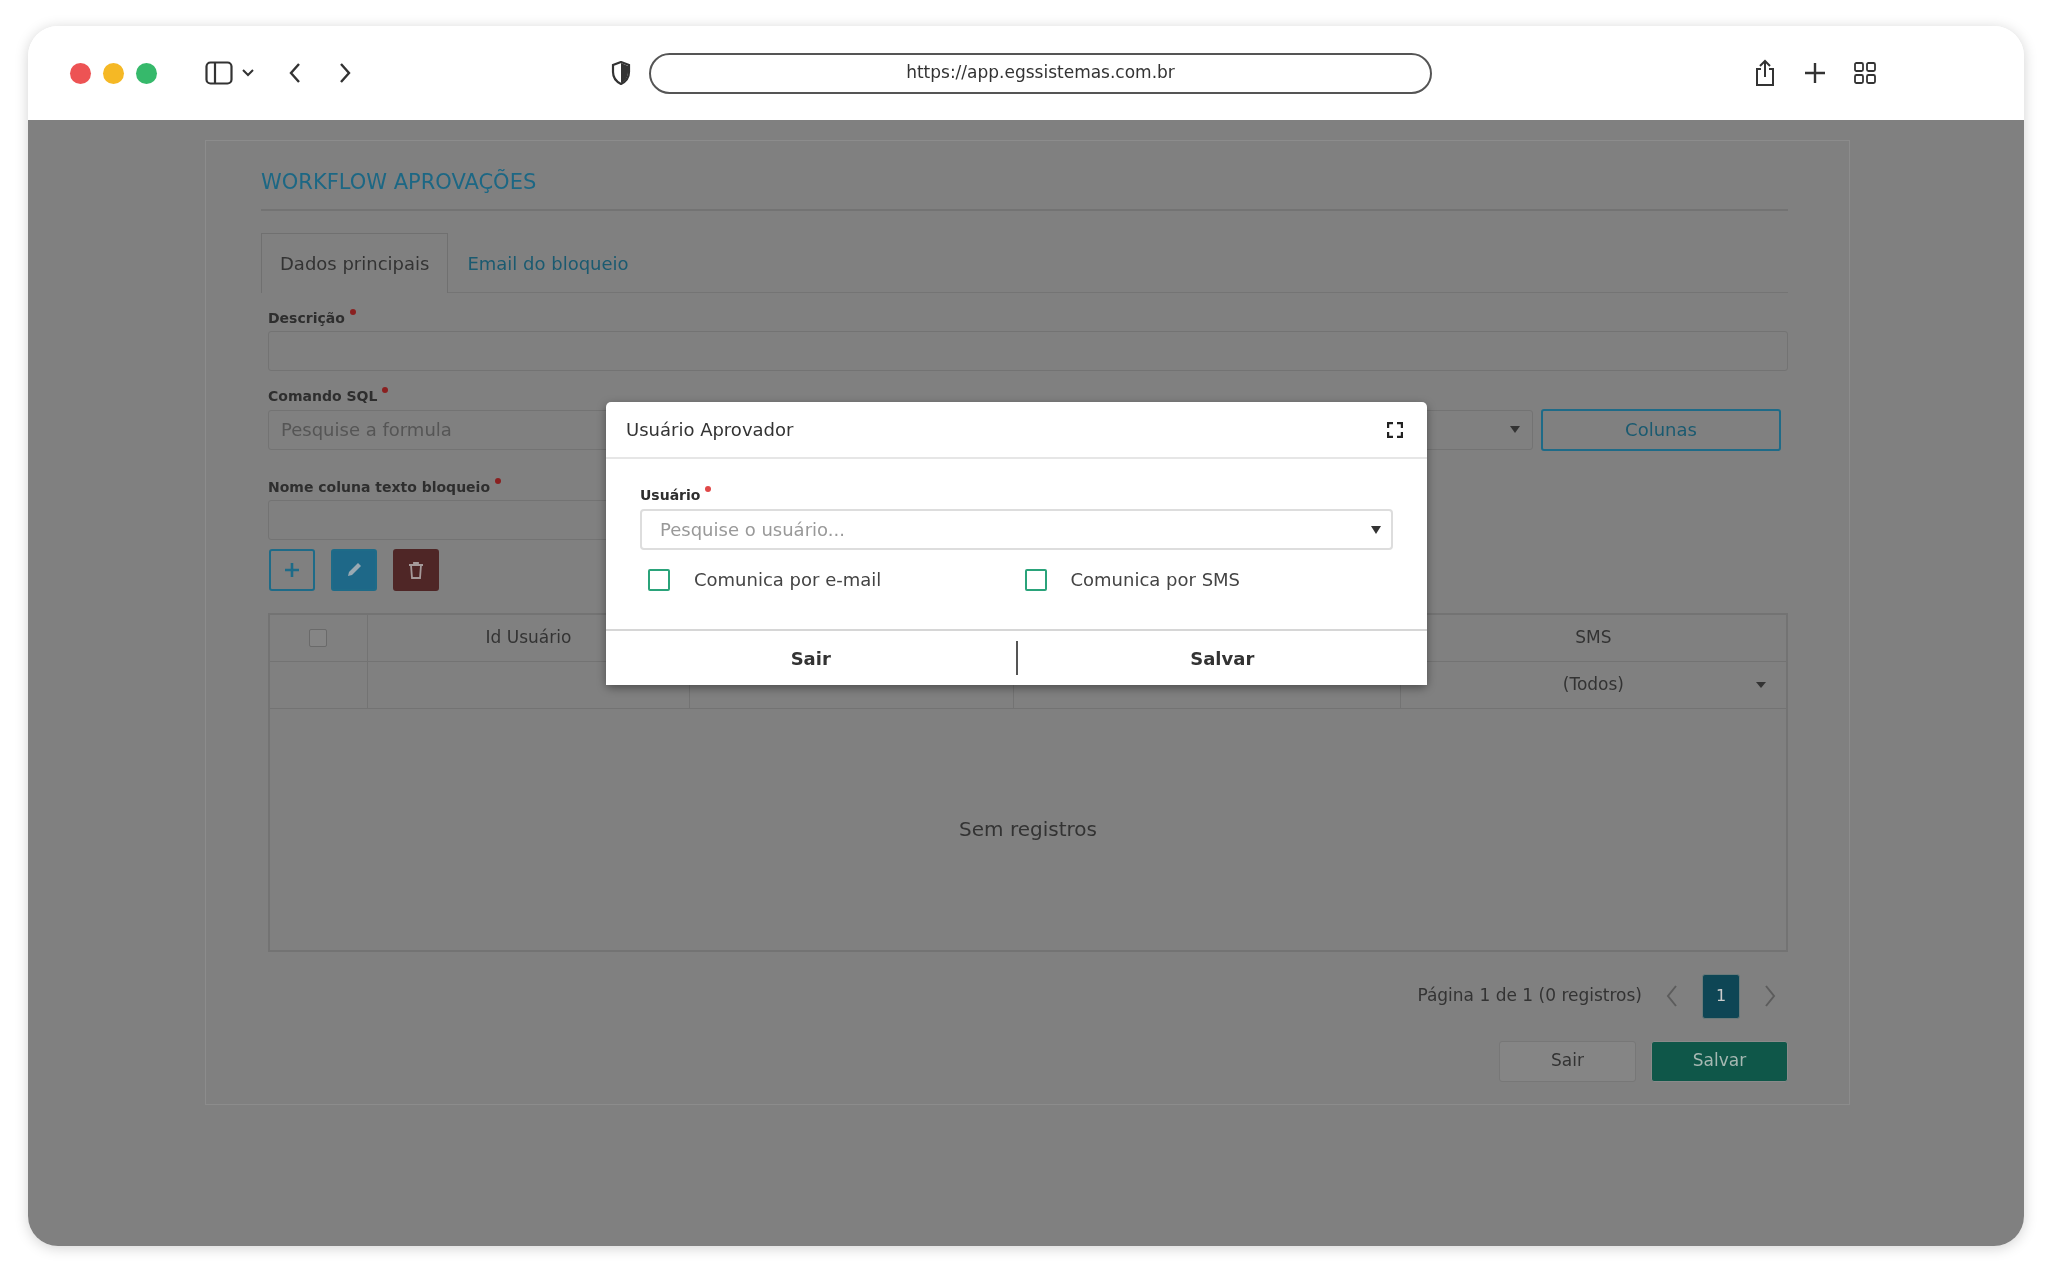  I want to click on close-window-button, so click(80, 73).